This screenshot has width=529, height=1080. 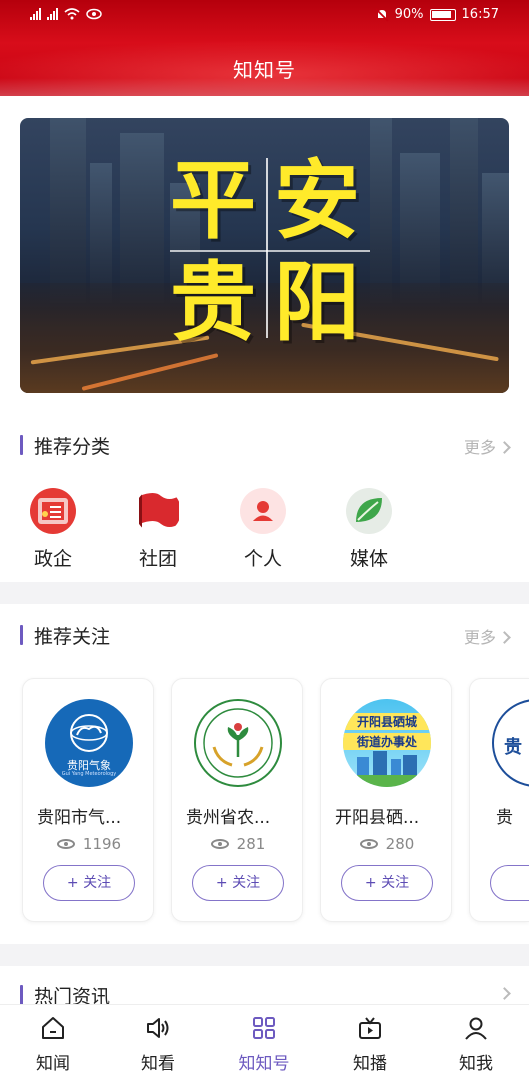 I want to click on user-icon, so click(x=476, y=1028).